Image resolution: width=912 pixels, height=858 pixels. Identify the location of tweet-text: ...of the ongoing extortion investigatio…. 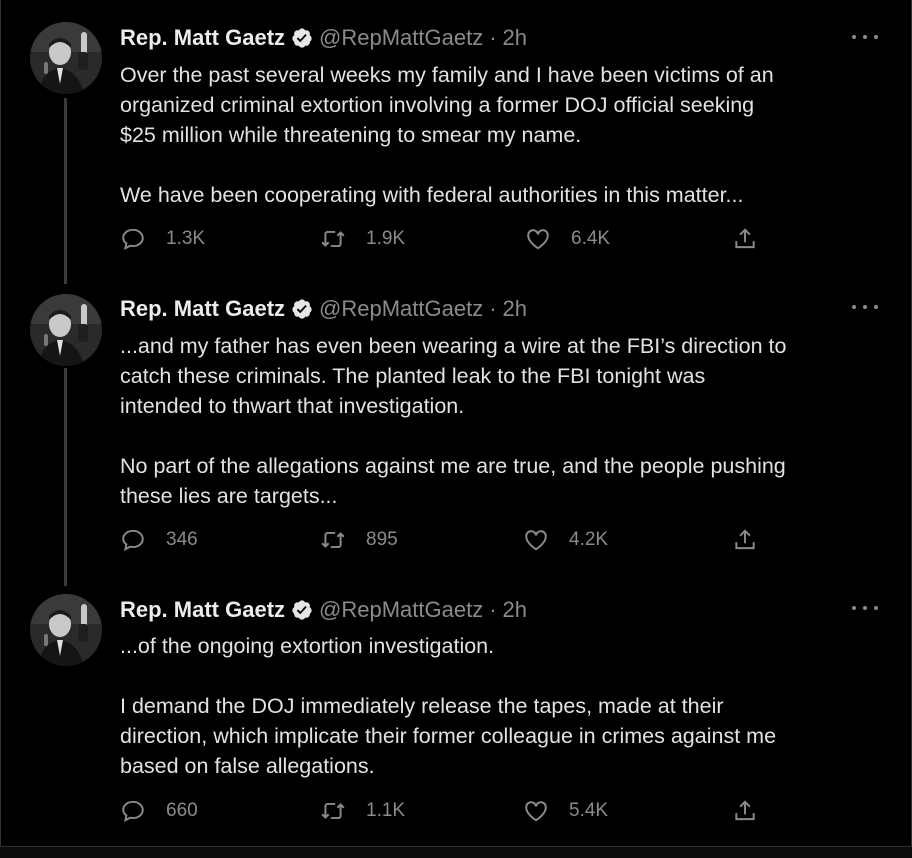
(505, 706).